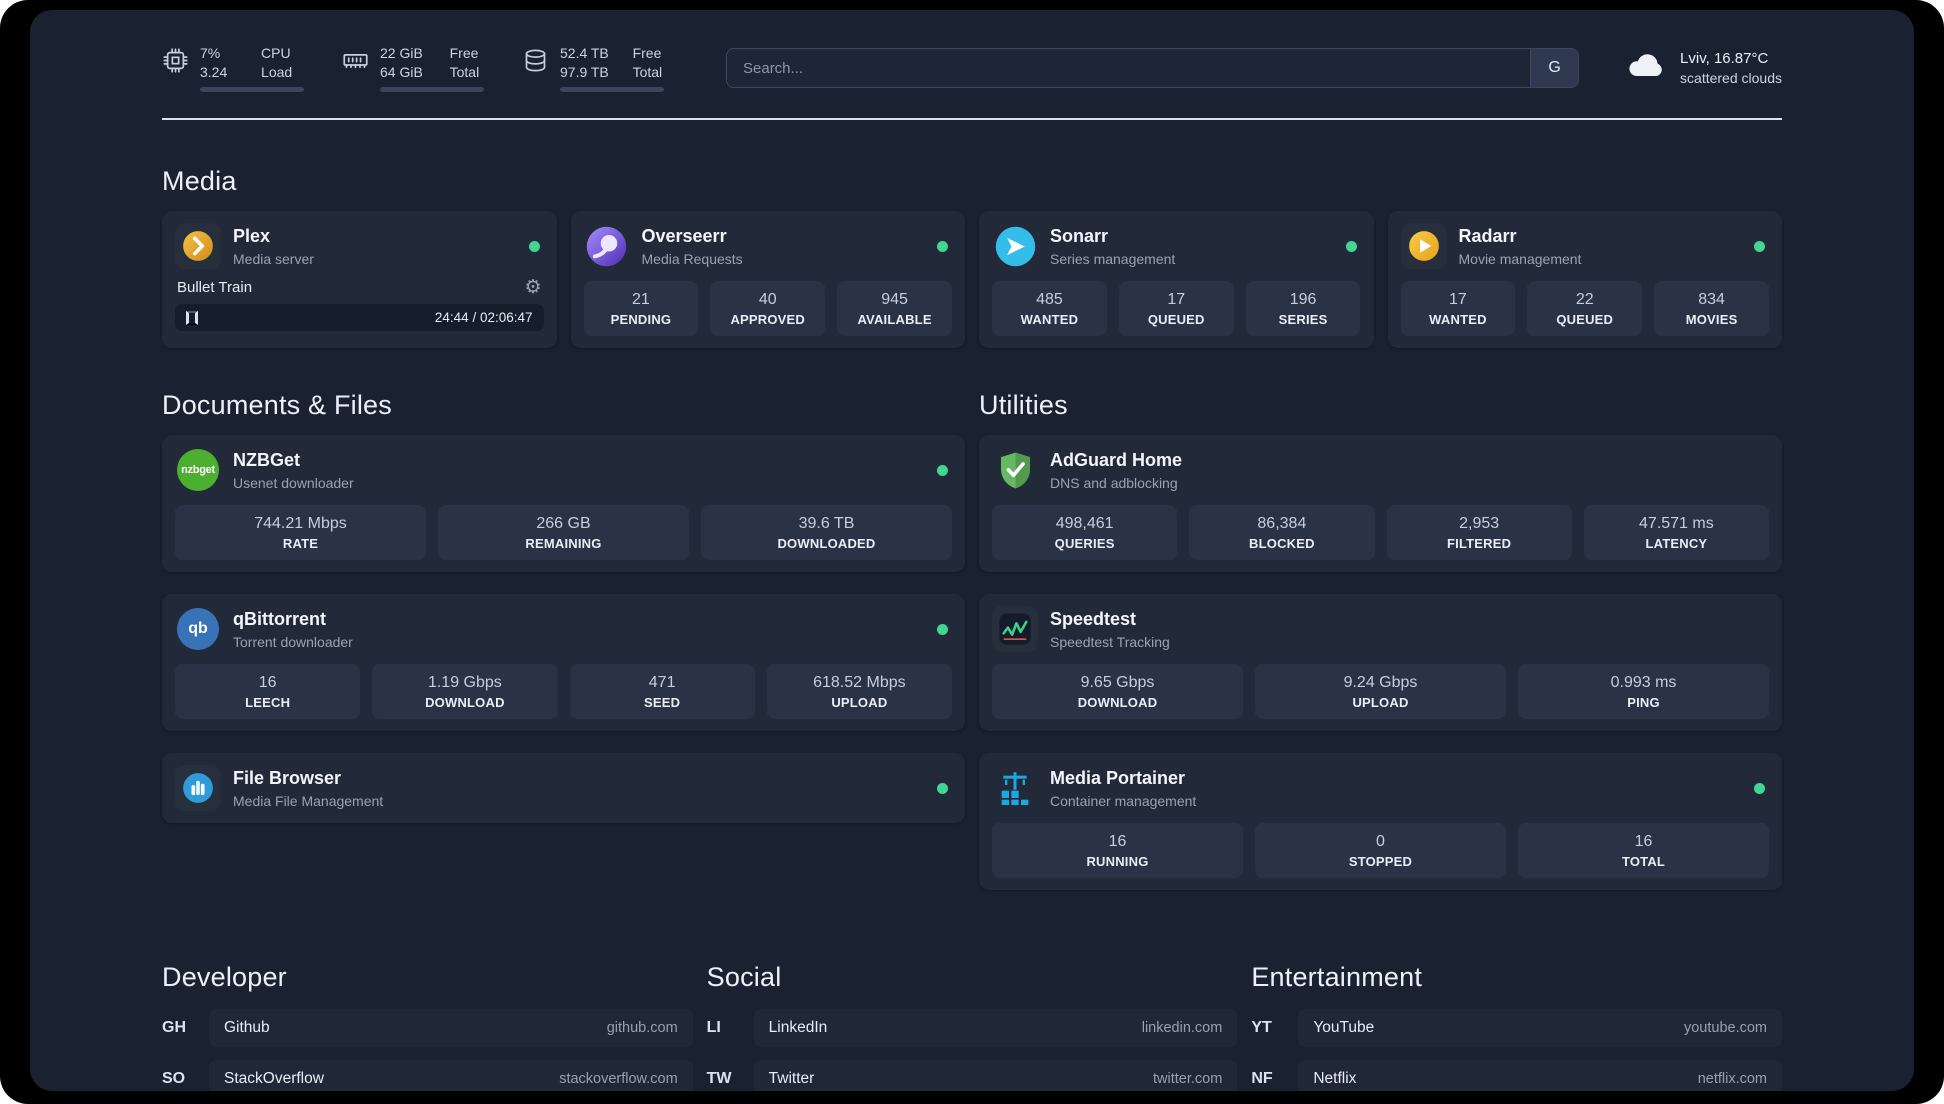  I want to click on link-pill-twitter: Twitter twitter.com, so click(995, 1075).